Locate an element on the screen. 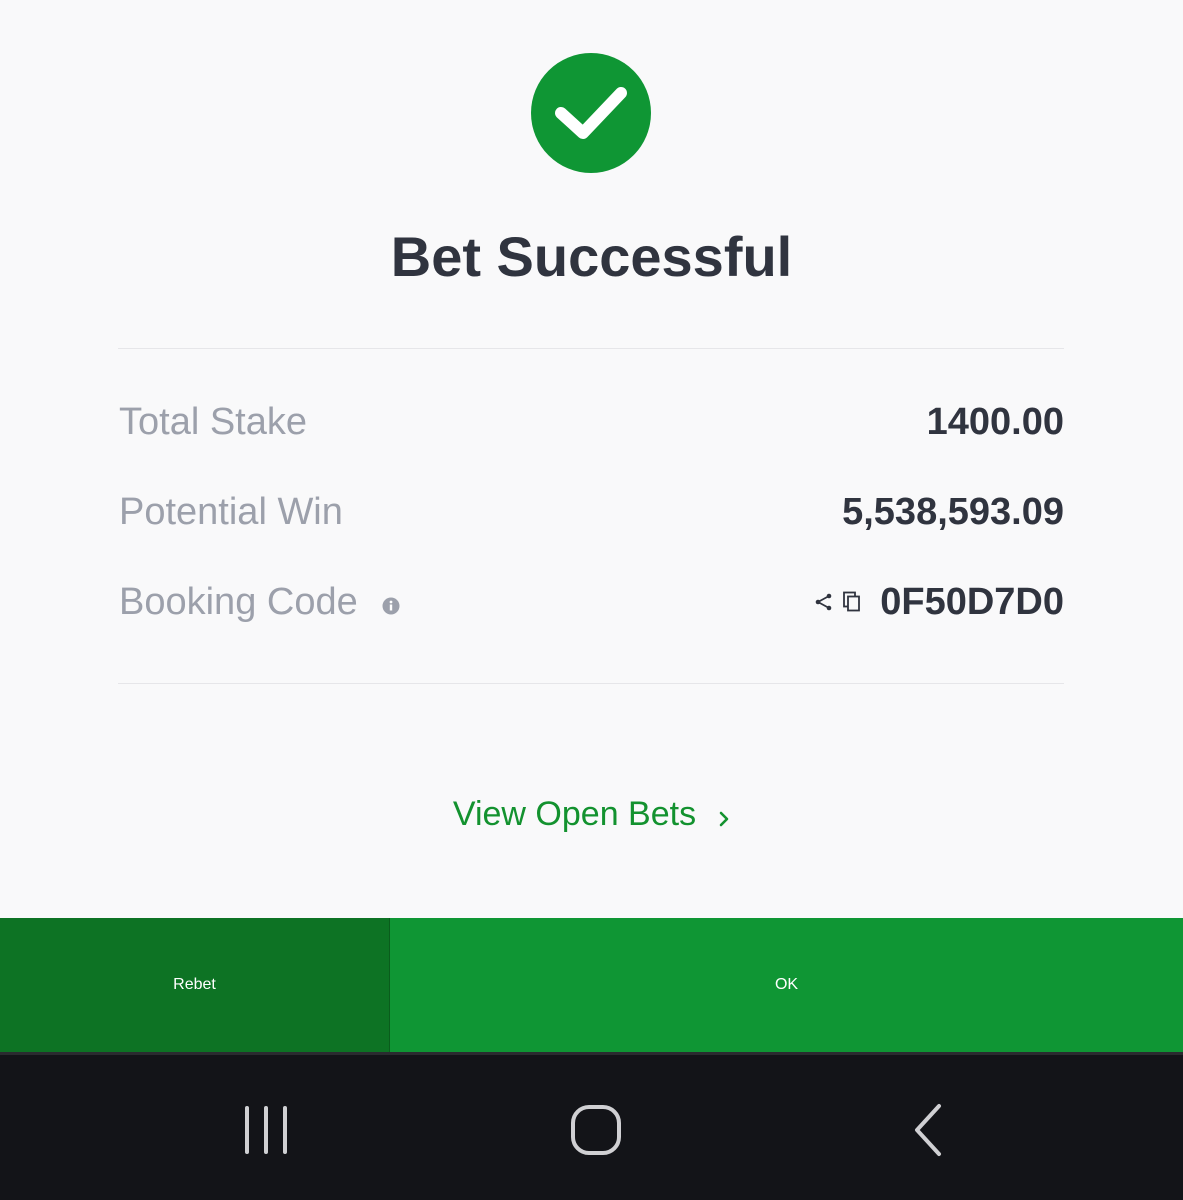 The height and width of the screenshot is (1200, 1183). recent-apps-icon is located at coordinates (266, 1130).